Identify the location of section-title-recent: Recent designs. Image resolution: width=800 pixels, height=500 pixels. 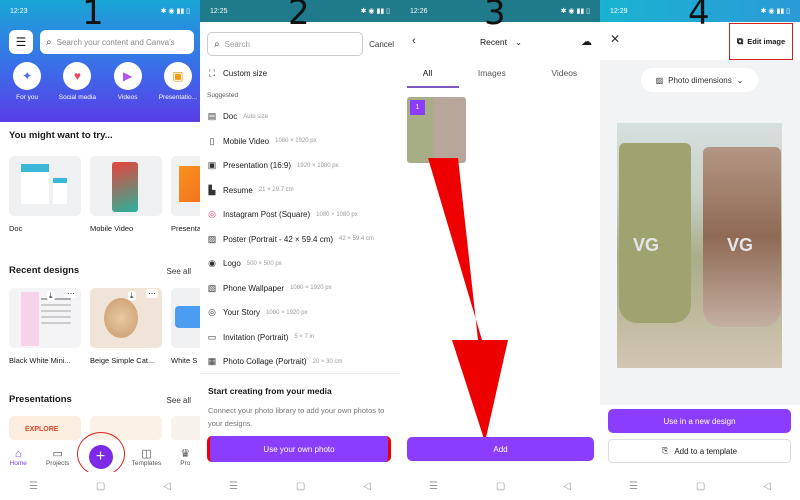
(44, 270).